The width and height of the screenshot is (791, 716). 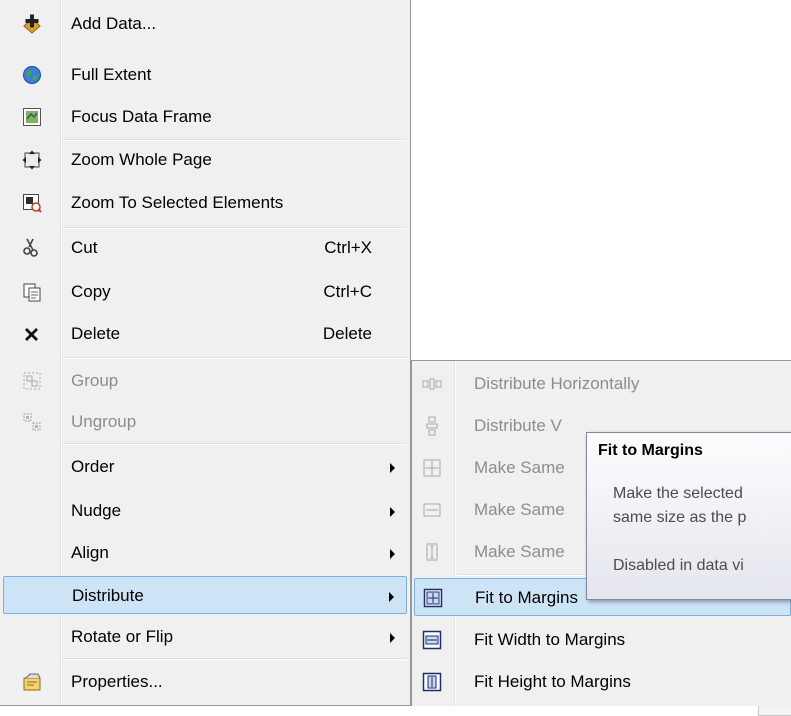 I want to click on group-icon, so click(x=32, y=381).